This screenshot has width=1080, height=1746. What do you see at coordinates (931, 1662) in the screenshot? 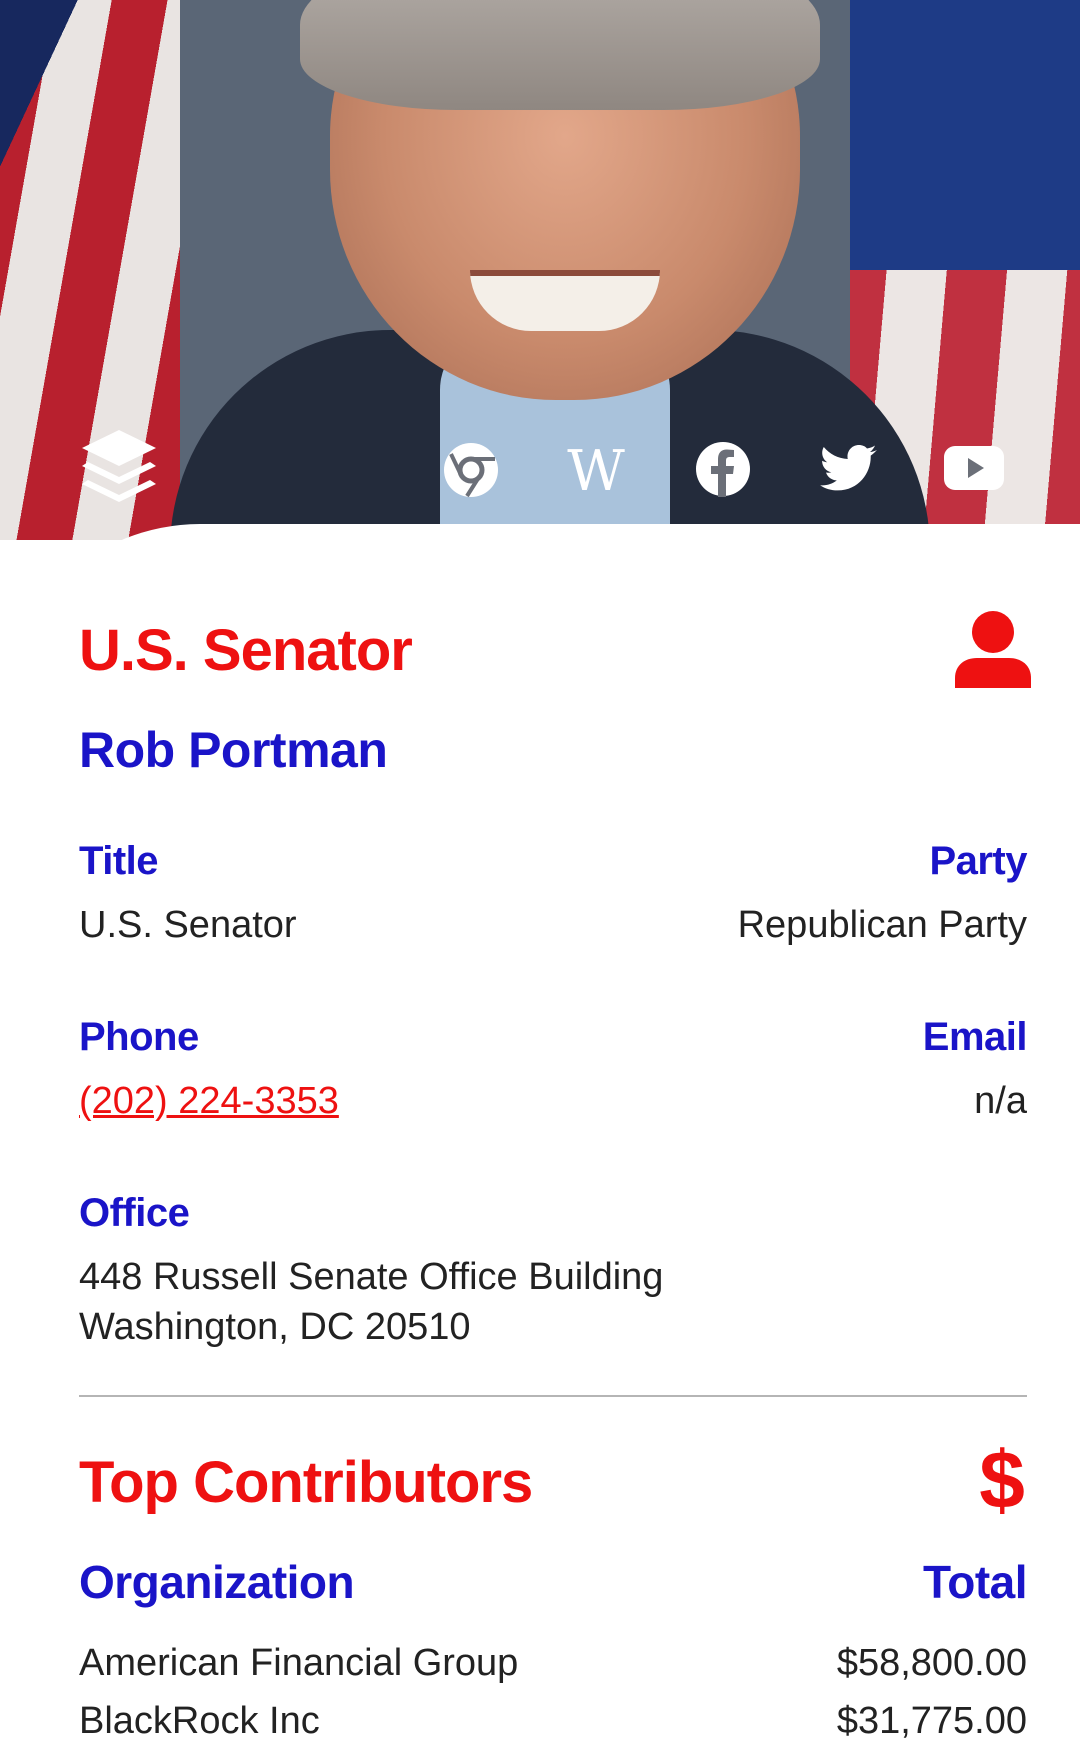
I see `contributor-total: $58,800.00` at bounding box center [931, 1662].